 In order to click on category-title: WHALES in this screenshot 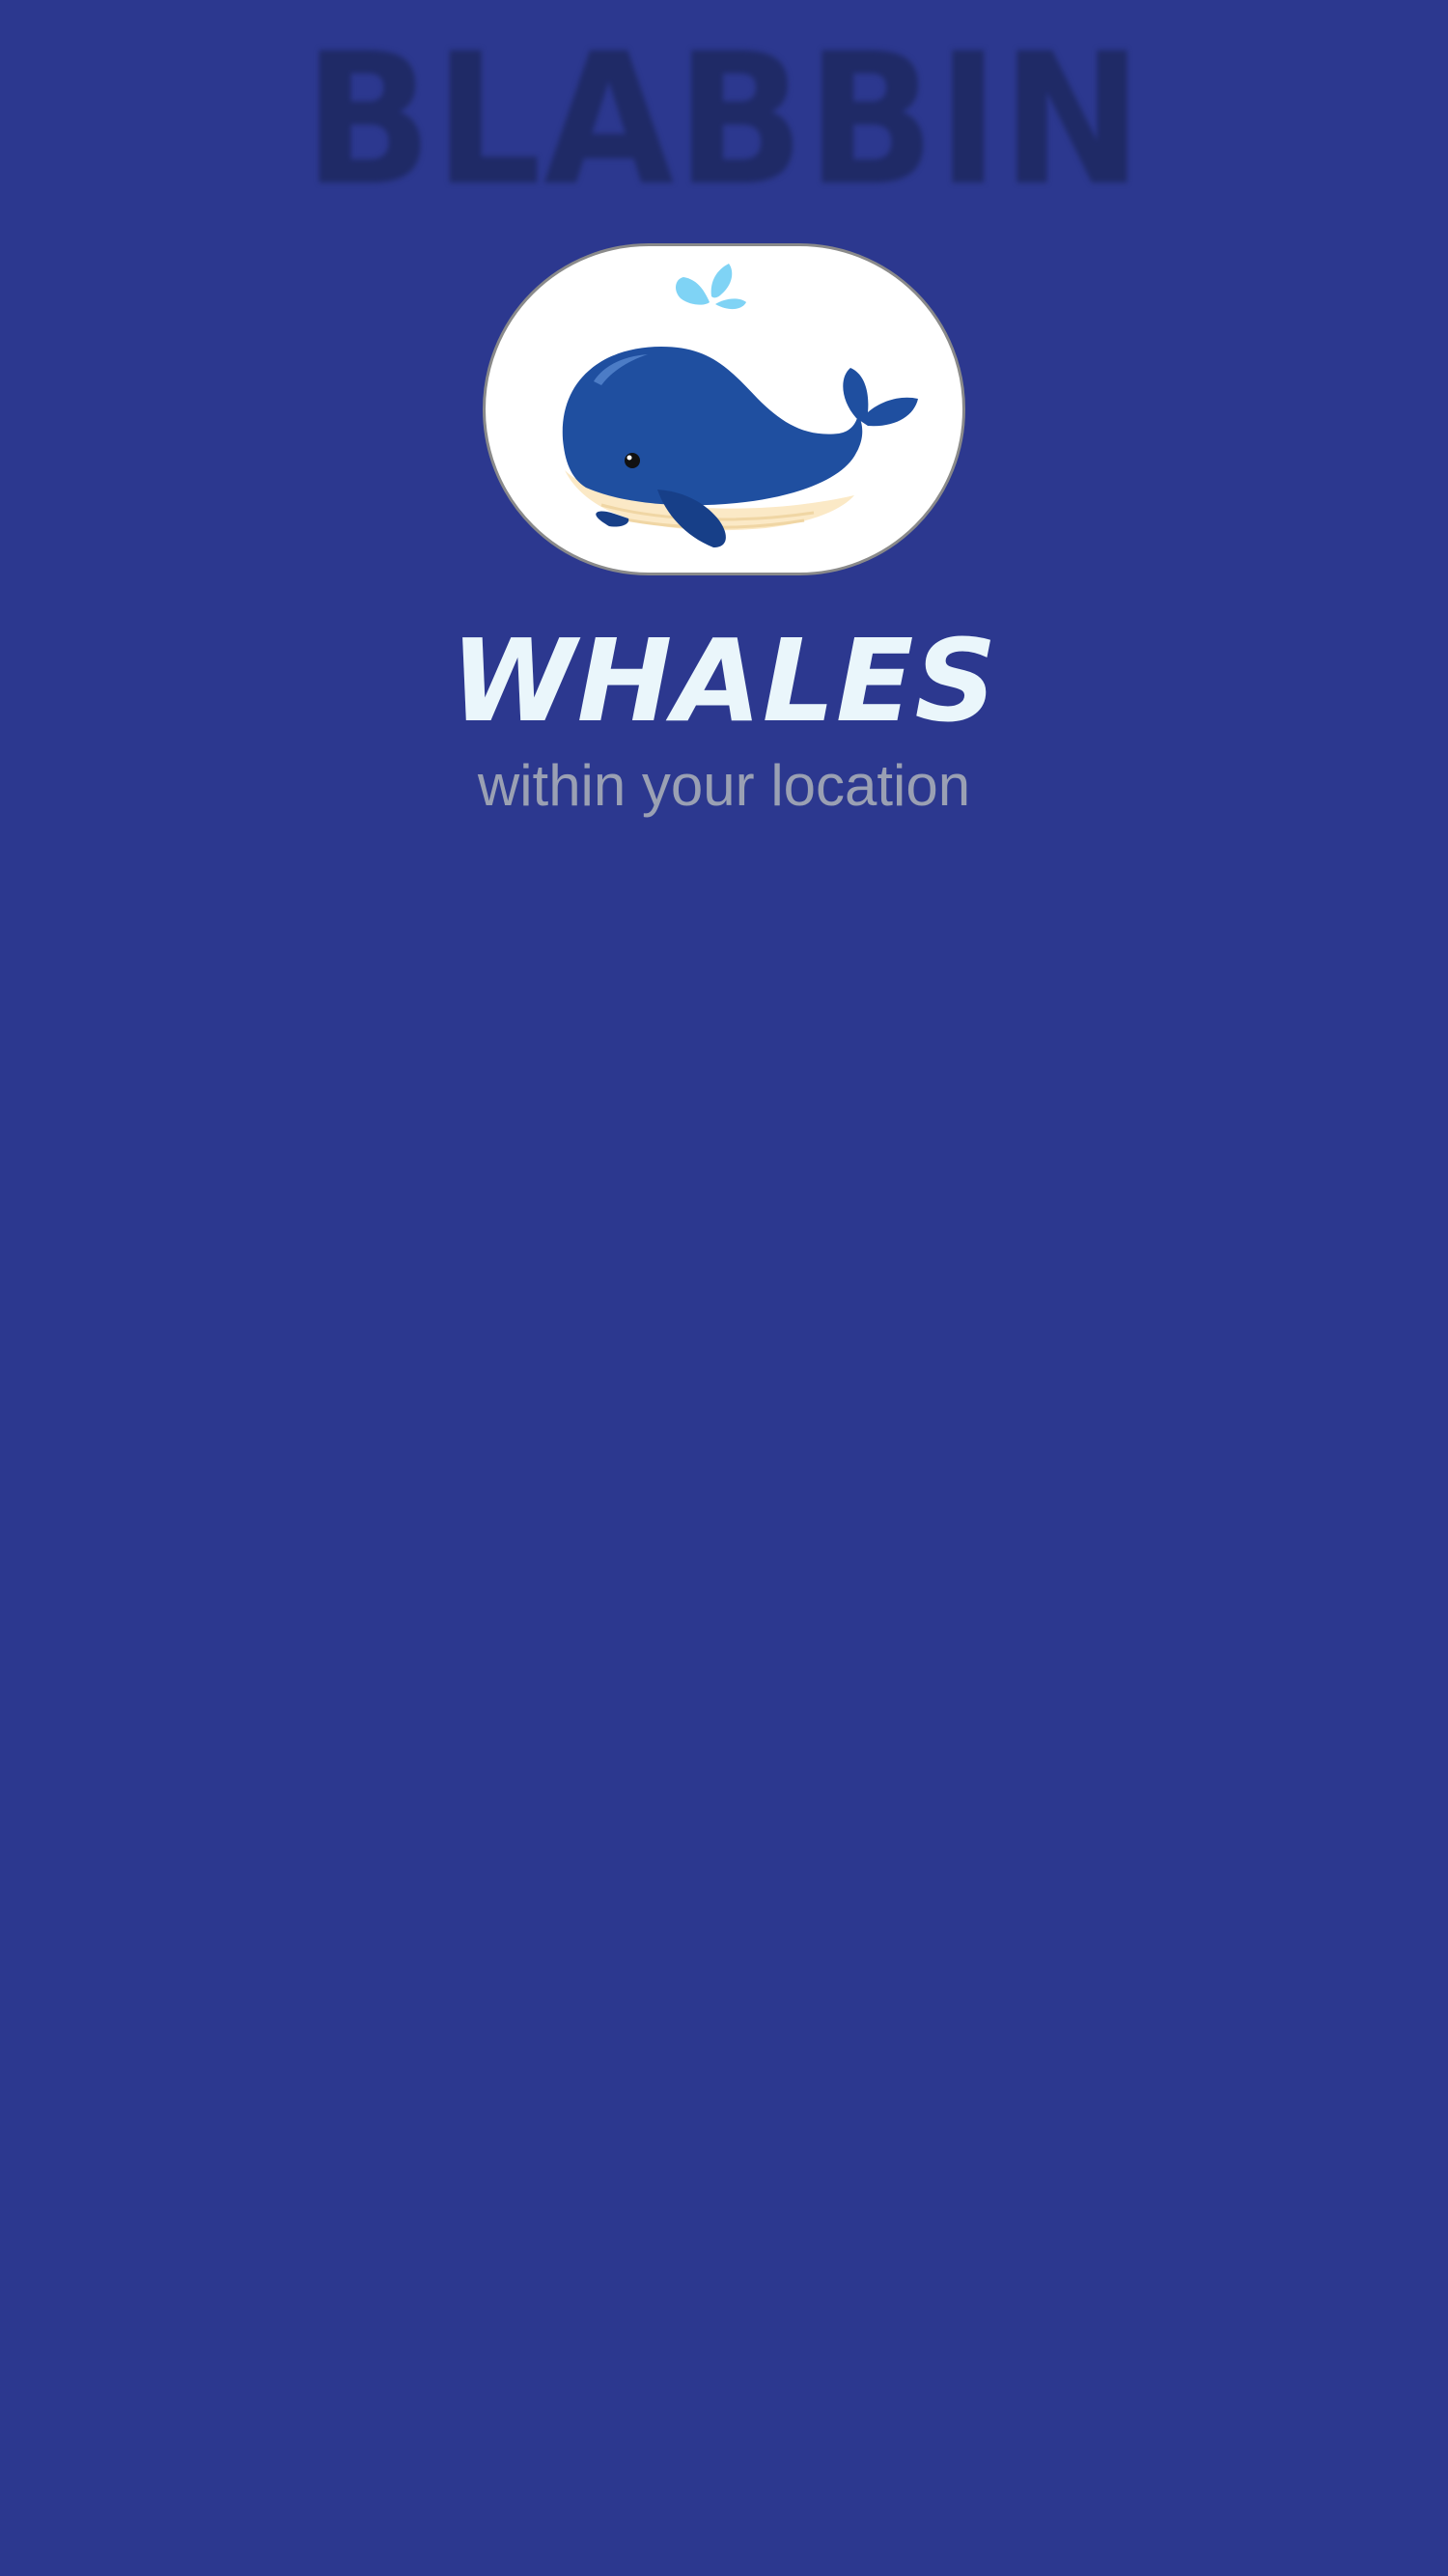, I will do `click(724, 680)`.